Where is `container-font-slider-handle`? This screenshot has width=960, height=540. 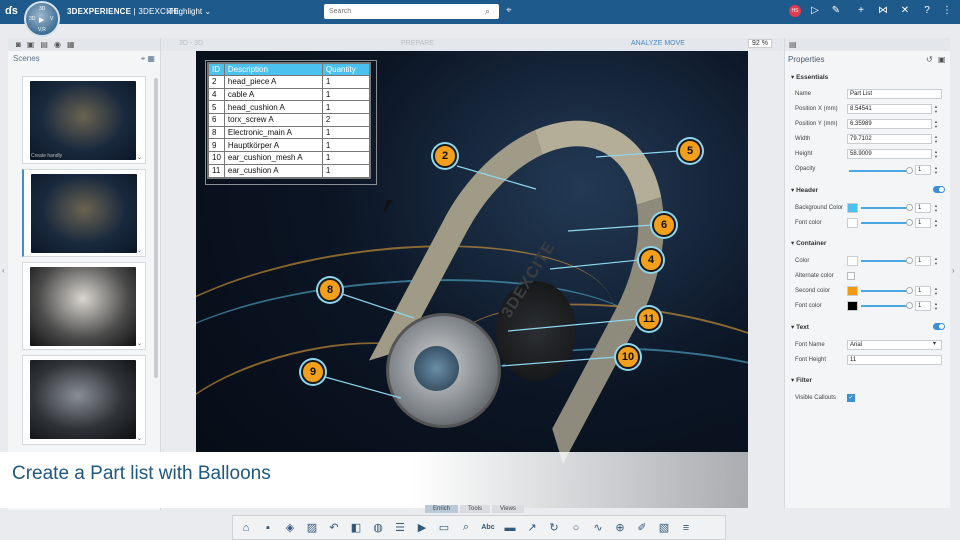
container-font-slider-handle is located at coordinates (909, 305).